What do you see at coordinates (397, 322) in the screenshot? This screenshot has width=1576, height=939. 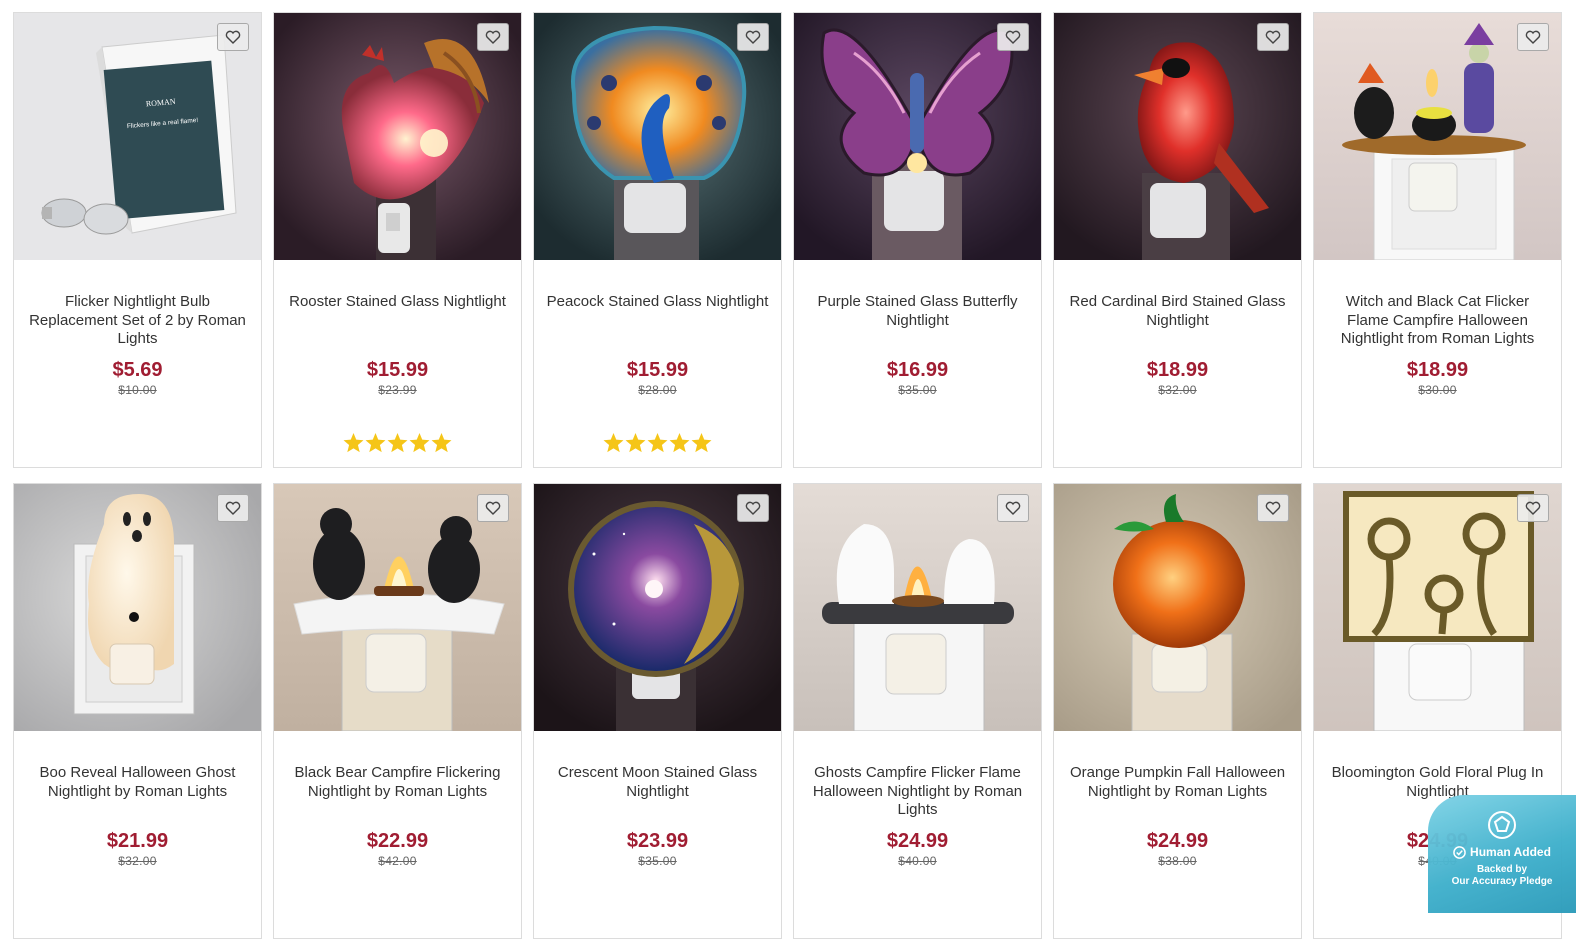 I see `product-title: Rooster Stained Glass Nightlight` at bounding box center [397, 322].